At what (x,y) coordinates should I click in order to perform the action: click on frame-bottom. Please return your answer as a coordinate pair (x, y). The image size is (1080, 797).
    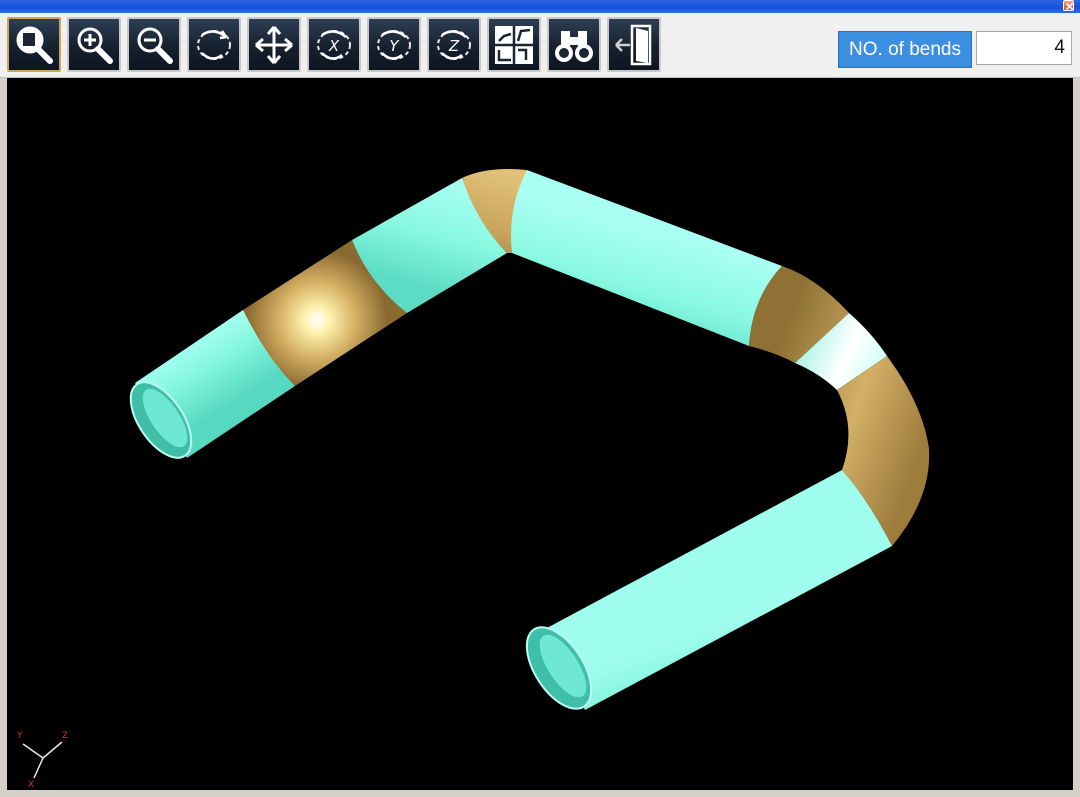
    Looking at the image, I should click on (540, 793).